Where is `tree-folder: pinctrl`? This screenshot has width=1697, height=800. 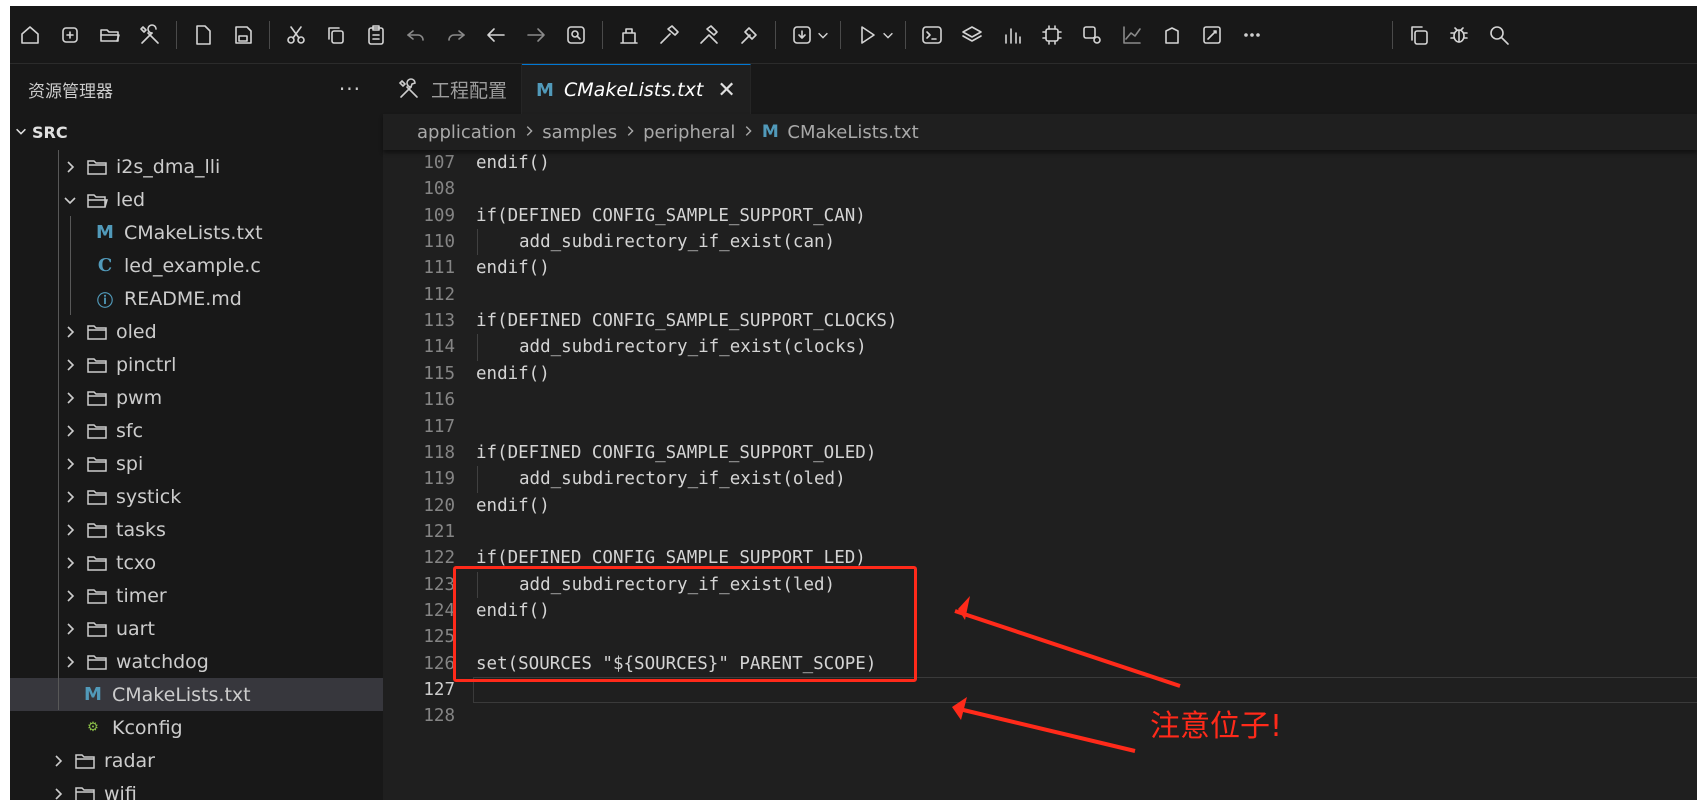
tree-folder: pinctrl is located at coordinates (196, 364).